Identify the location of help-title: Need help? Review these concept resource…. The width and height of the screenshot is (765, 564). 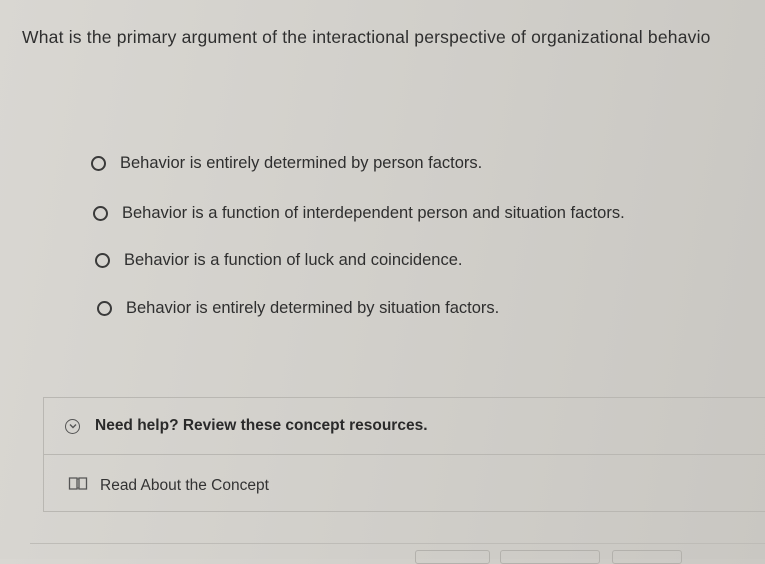
(261, 425).